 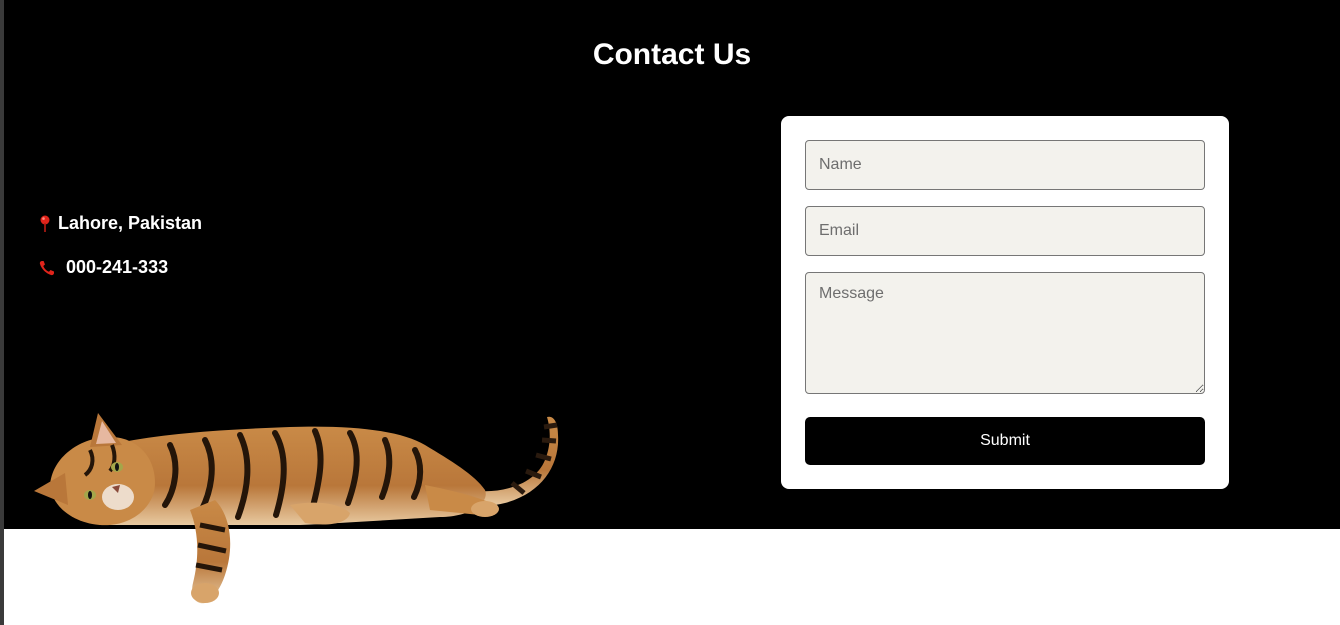 I want to click on map-pin-icon, so click(x=45, y=224).